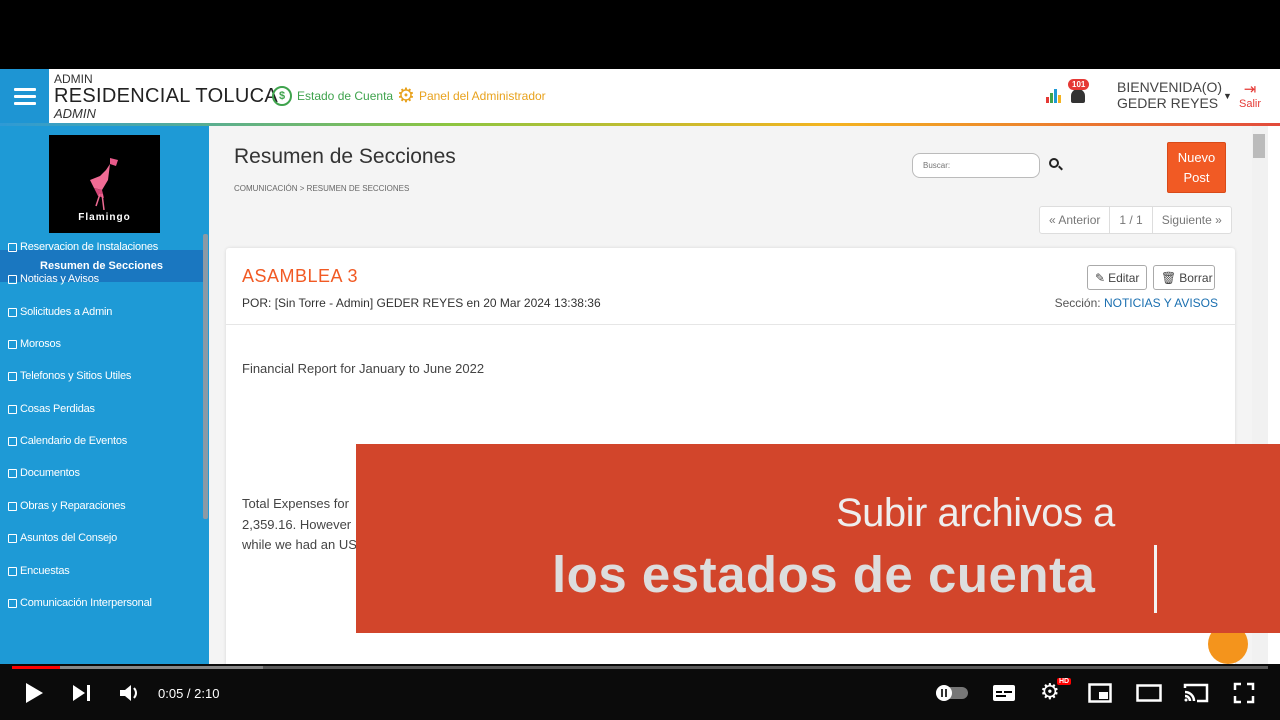 This screenshot has width=1280, height=720. I want to click on sidebar-item-label: Telefonos y Sitios Utiles, so click(76, 376).